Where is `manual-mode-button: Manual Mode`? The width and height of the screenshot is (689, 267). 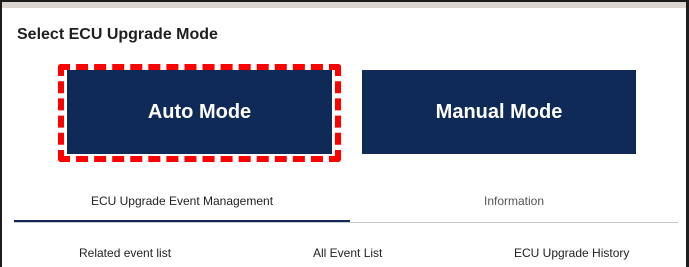 manual-mode-button: Manual Mode is located at coordinates (499, 112).